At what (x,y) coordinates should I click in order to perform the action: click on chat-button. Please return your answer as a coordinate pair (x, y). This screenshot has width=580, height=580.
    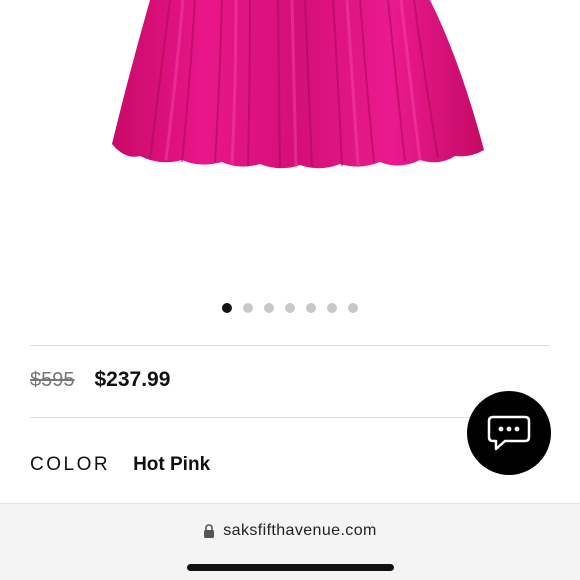
    Looking at the image, I should click on (509, 433).